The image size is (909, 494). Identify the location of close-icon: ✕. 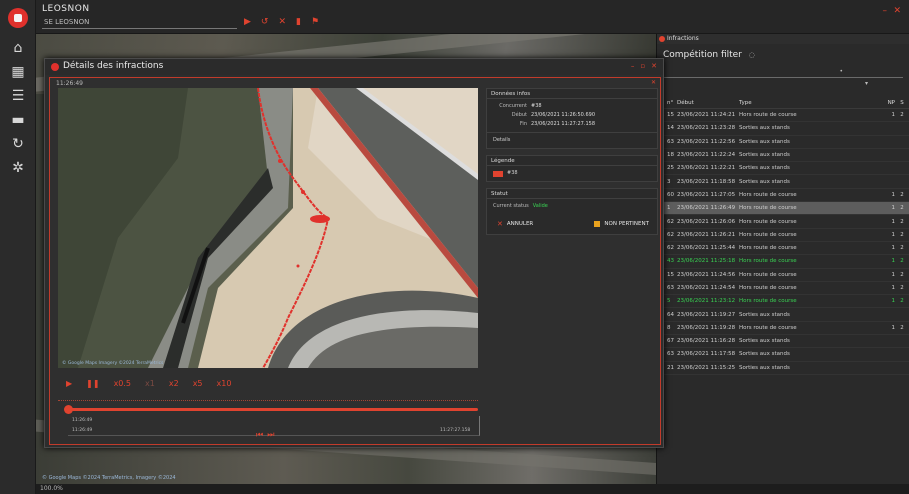
(282, 22).